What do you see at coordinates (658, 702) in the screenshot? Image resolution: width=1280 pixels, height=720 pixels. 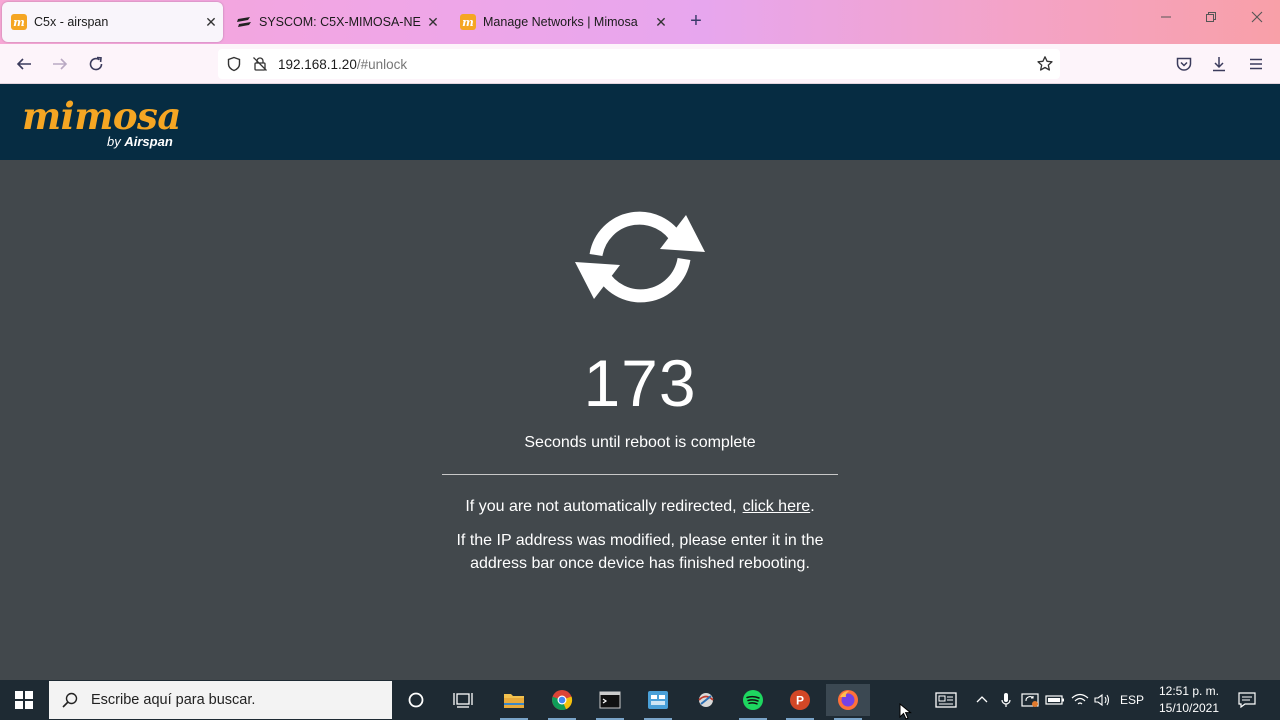 I see `network-app-icon` at bounding box center [658, 702].